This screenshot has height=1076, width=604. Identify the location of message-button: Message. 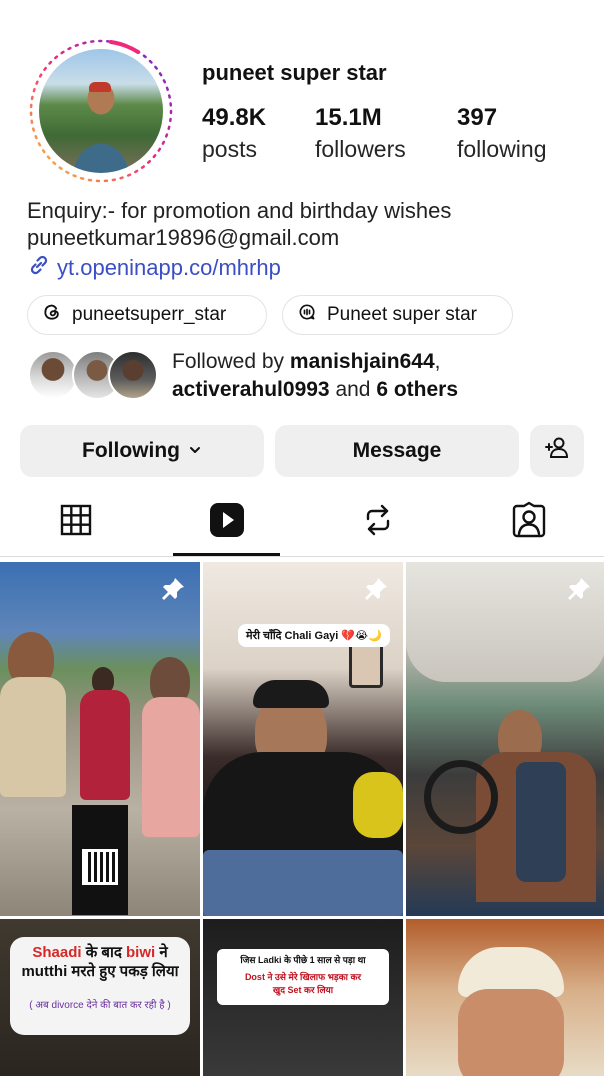
(397, 451).